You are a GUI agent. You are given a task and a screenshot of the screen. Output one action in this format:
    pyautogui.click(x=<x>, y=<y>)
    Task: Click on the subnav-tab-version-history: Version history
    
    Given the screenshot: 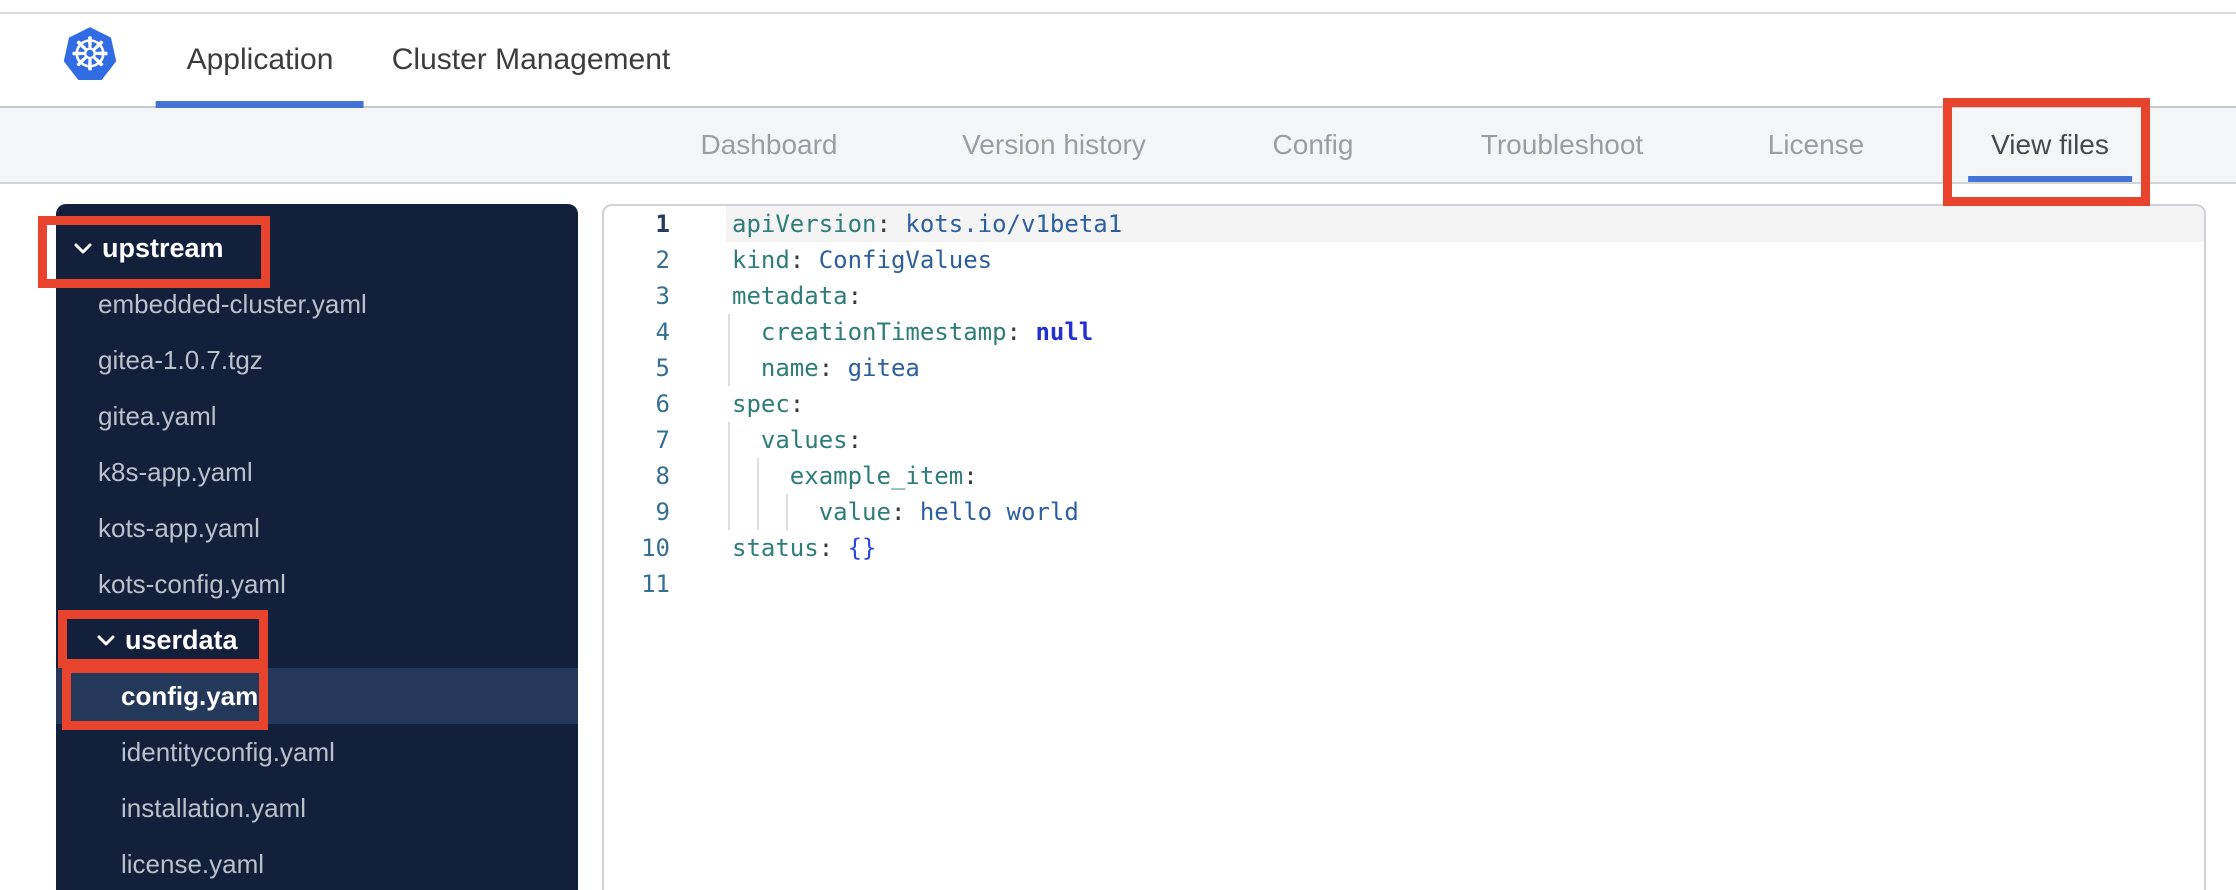 What is the action you would take?
    pyautogui.click(x=1054, y=145)
    